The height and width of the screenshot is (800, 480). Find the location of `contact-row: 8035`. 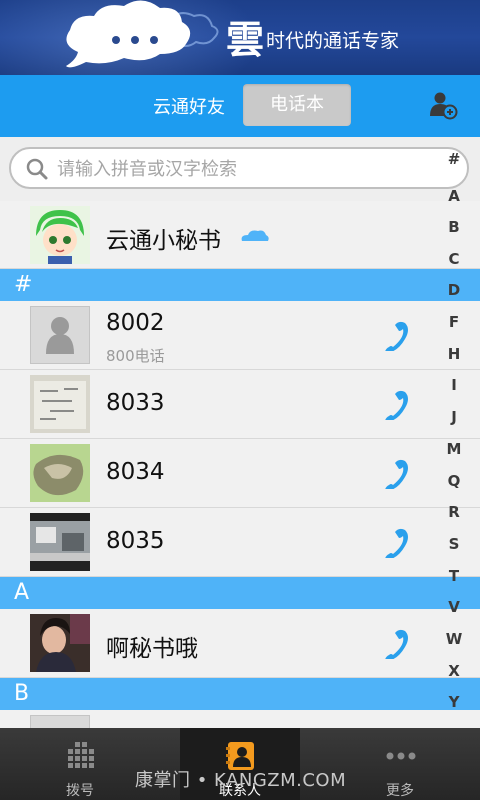

contact-row: 8035 is located at coordinates (240, 542).